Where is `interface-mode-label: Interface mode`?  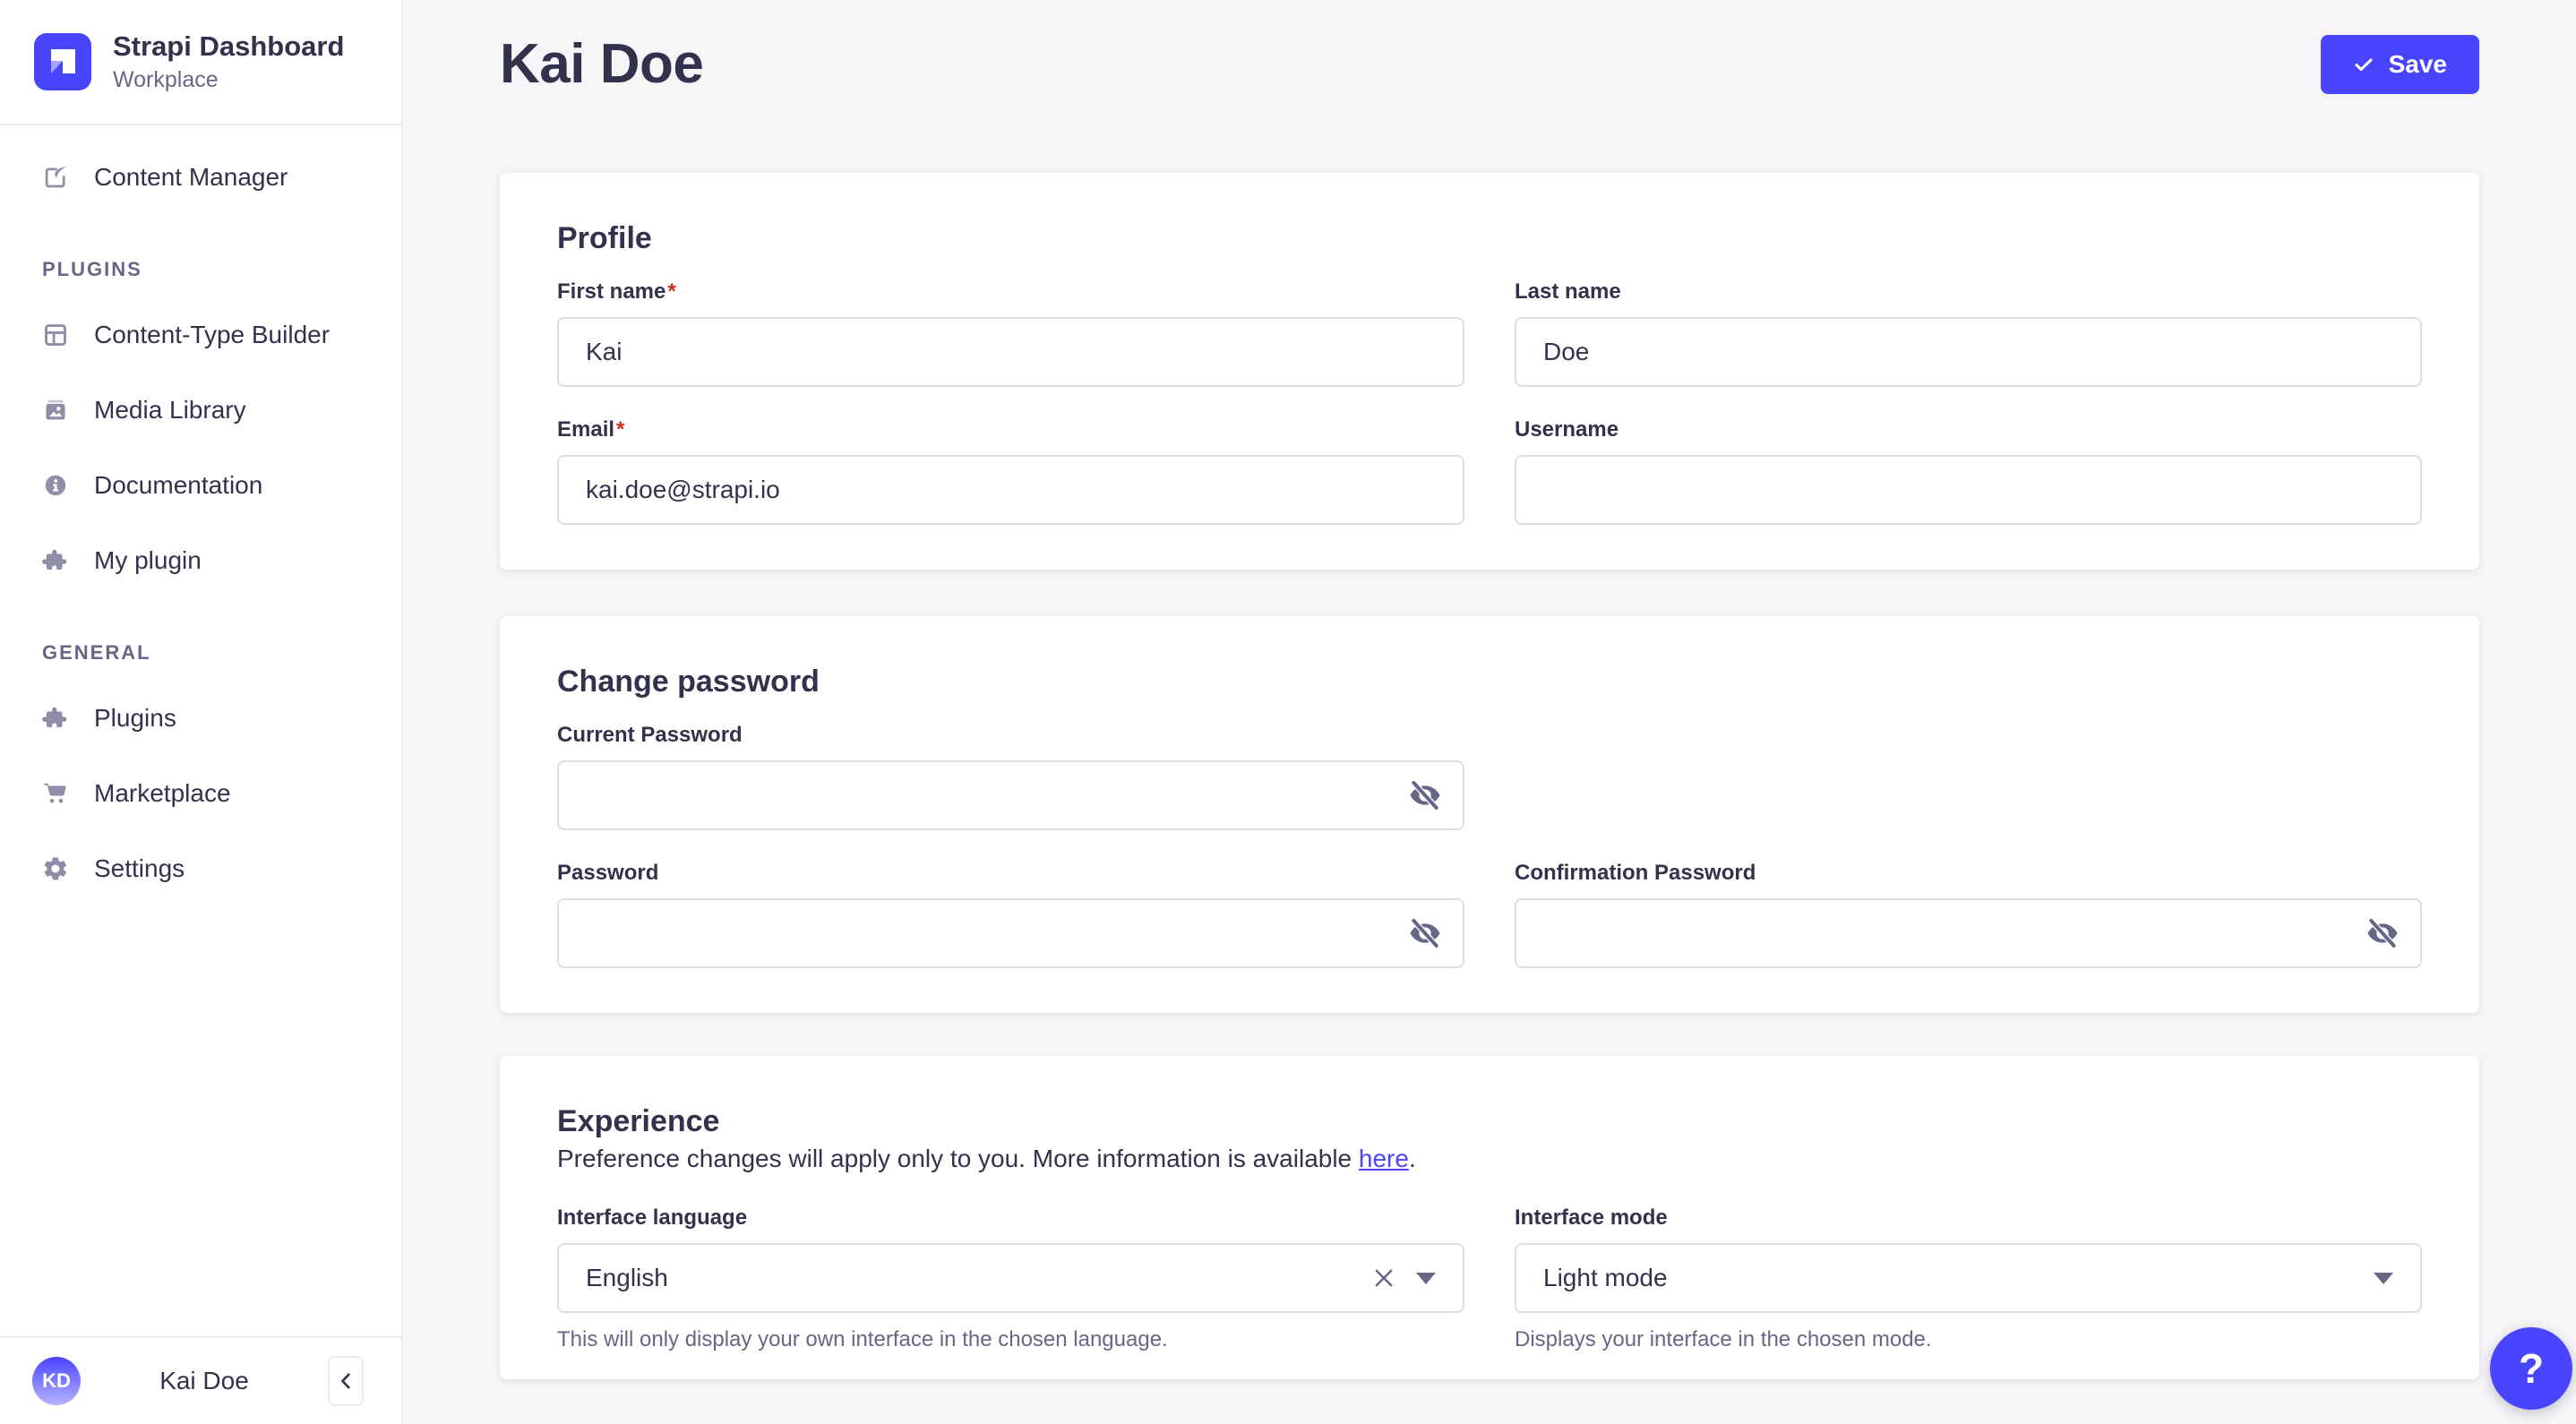
interface-mode-label: Interface mode is located at coordinates (1591, 1217).